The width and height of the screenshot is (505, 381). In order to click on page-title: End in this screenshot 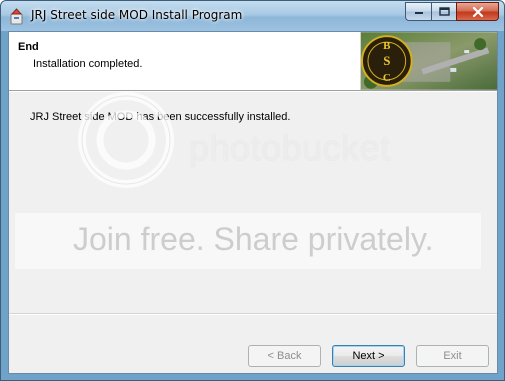, I will do `click(28, 47)`.